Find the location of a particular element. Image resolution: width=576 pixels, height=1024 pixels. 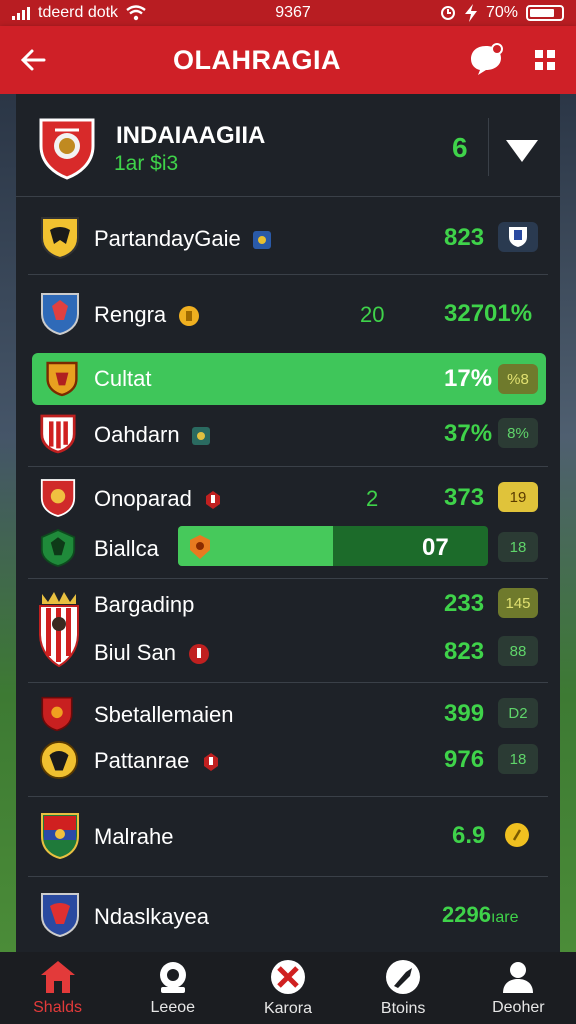

eagle-crest-icon is located at coordinates (60, 238).